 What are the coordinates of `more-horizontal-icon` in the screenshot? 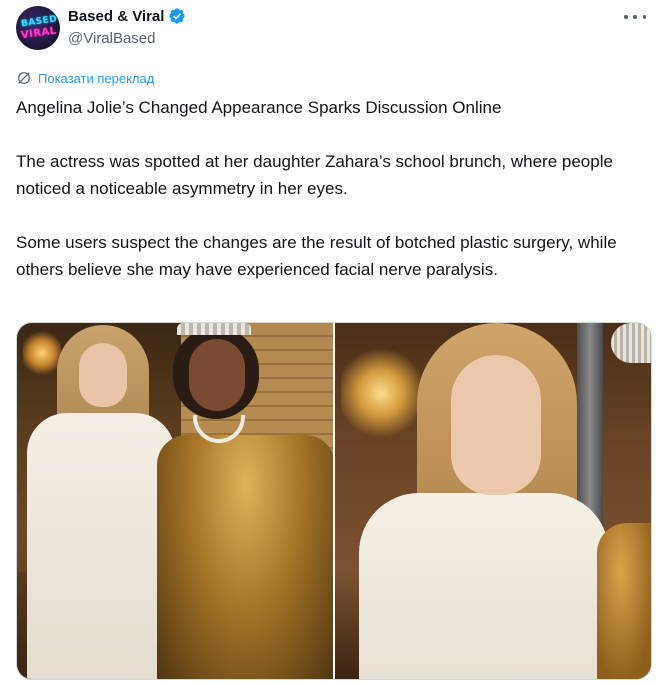 It's located at (635, 17).